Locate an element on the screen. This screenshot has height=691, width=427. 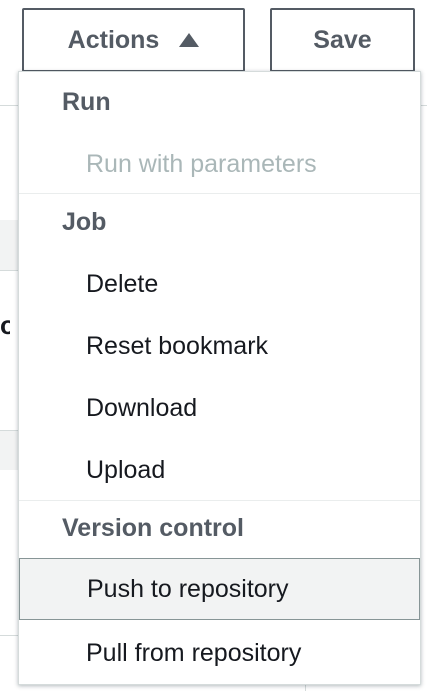
menu-item-pull-from-repository: Pull from repository is located at coordinates (219, 653).